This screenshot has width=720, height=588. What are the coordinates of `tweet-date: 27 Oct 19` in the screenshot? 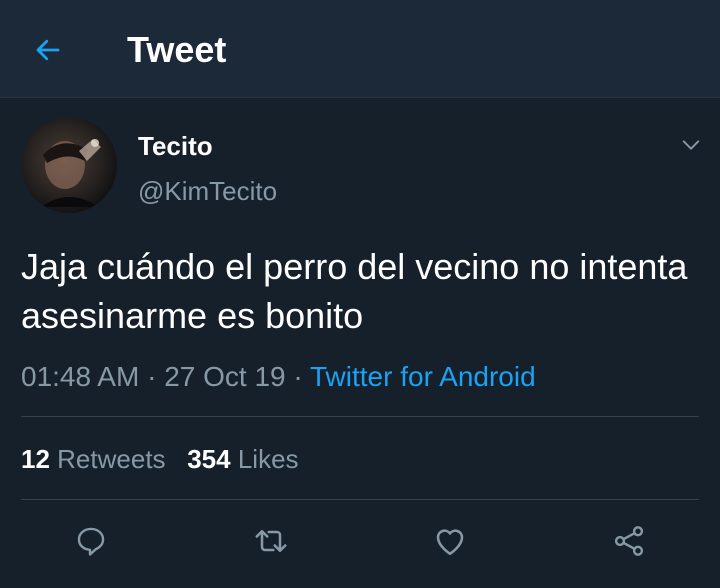 It's located at (225, 376).